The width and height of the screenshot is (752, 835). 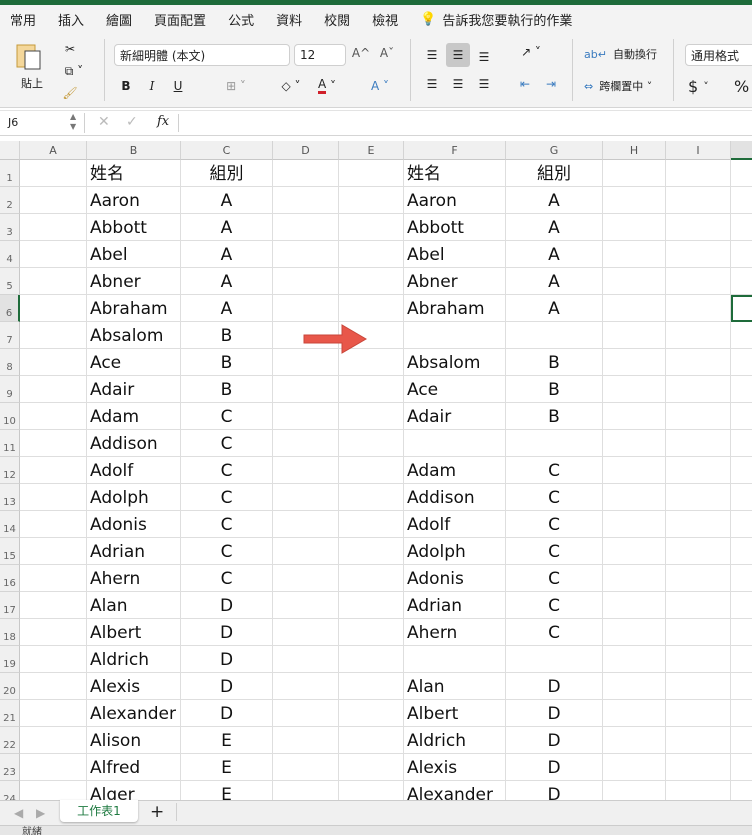 I want to click on cell: E, so click(x=227, y=740).